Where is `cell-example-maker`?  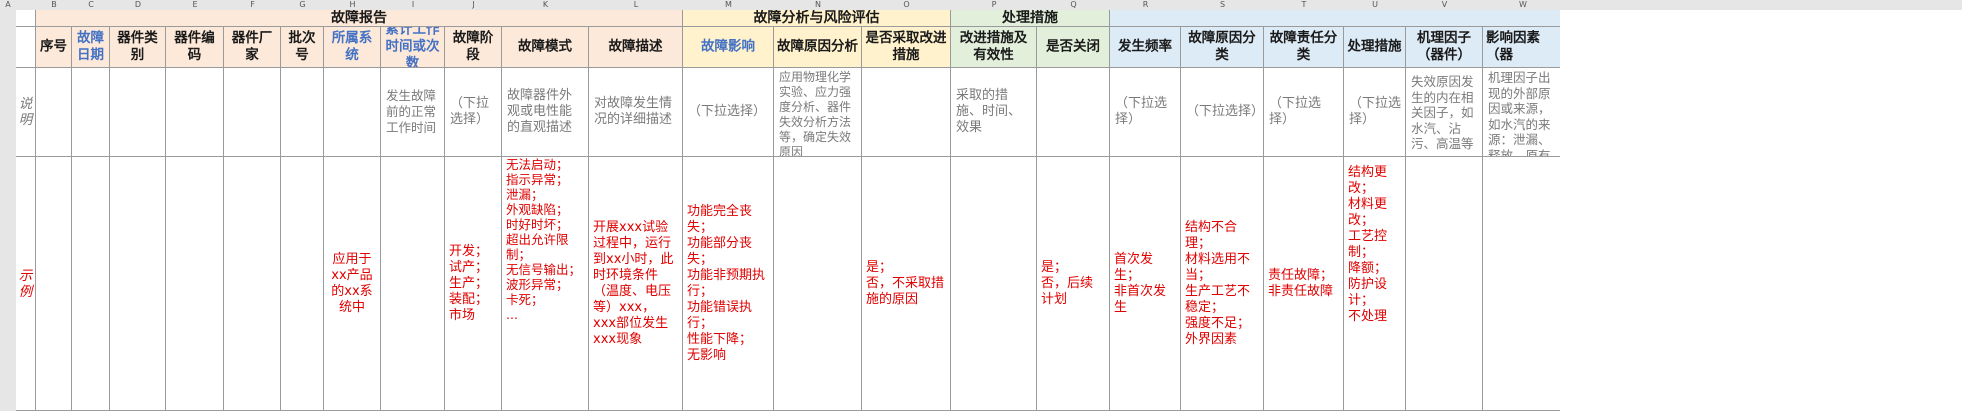 cell-example-maker is located at coordinates (252, 284).